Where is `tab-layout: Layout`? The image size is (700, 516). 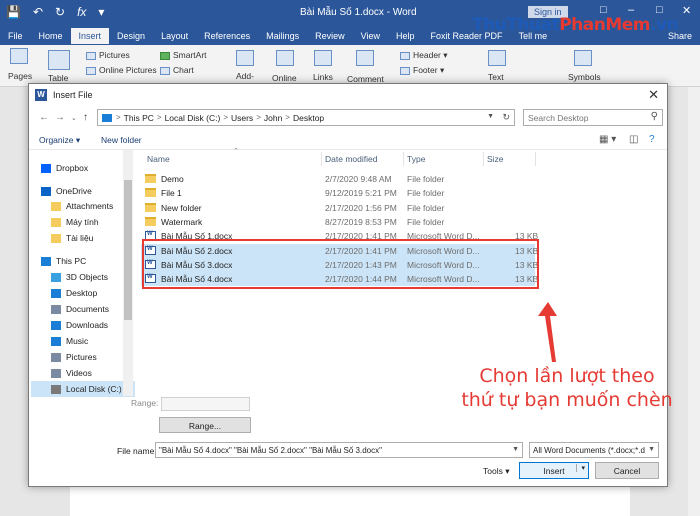 tab-layout: Layout is located at coordinates (174, 36).